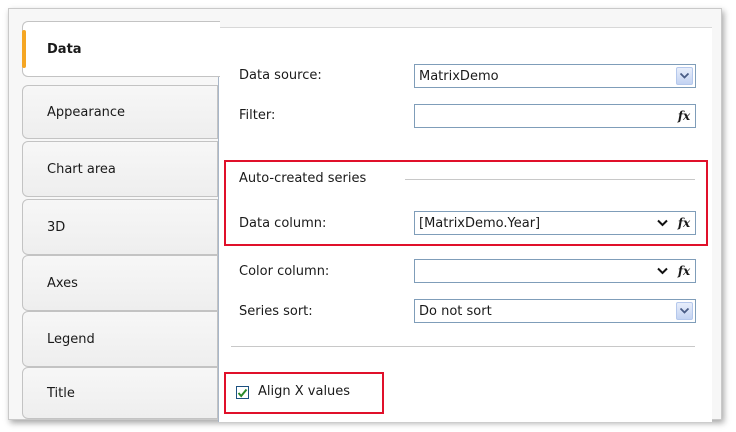 This screenshot has width=736, height=432. What do you see at coordinates (555, 223) in the screenshot?
I see `data-column-combo: [MatrixDemo.Year] fx` at bounding box center [555, 223].